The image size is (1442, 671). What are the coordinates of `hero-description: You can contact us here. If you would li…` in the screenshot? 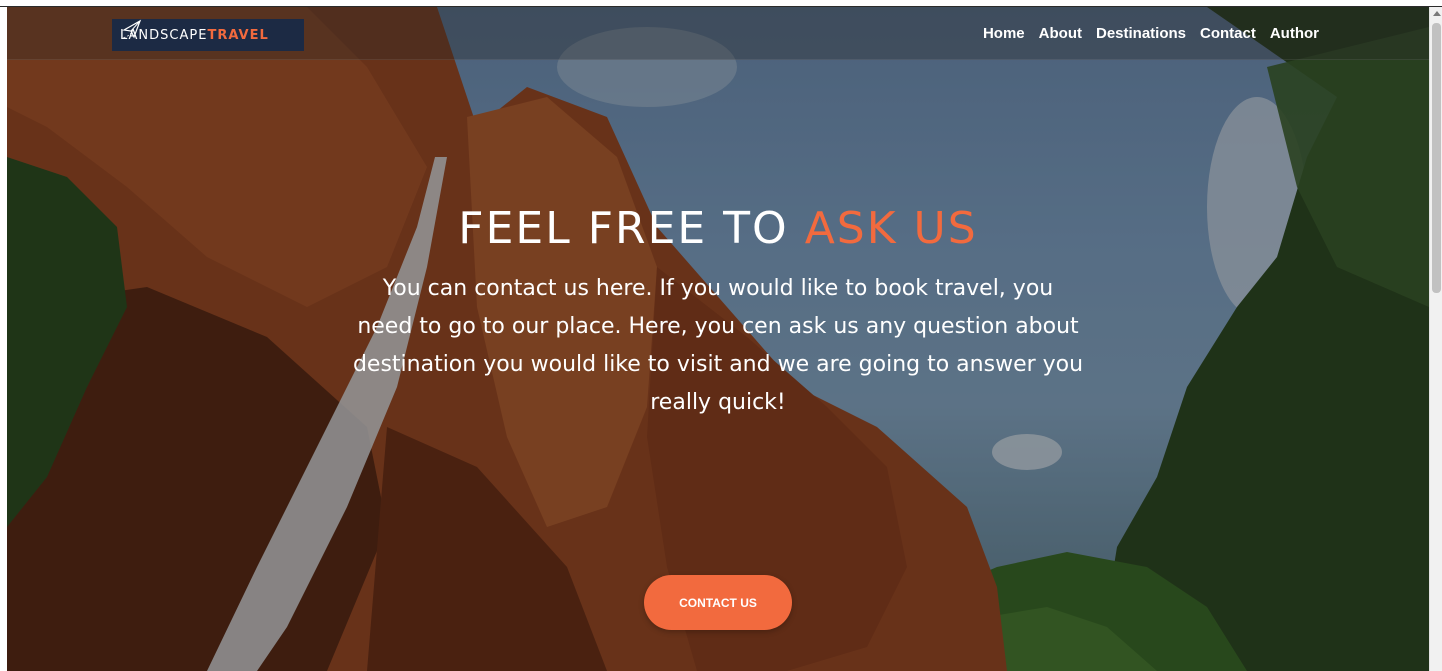 It's located at (718, 345).